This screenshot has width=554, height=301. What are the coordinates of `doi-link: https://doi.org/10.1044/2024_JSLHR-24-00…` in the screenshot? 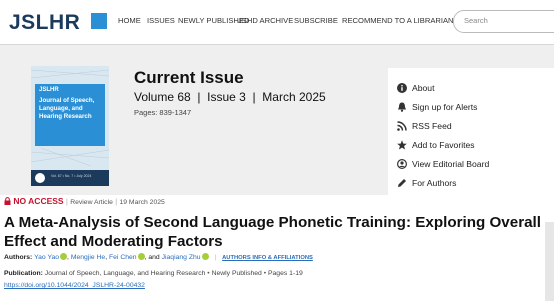 It's located at (74, 285).